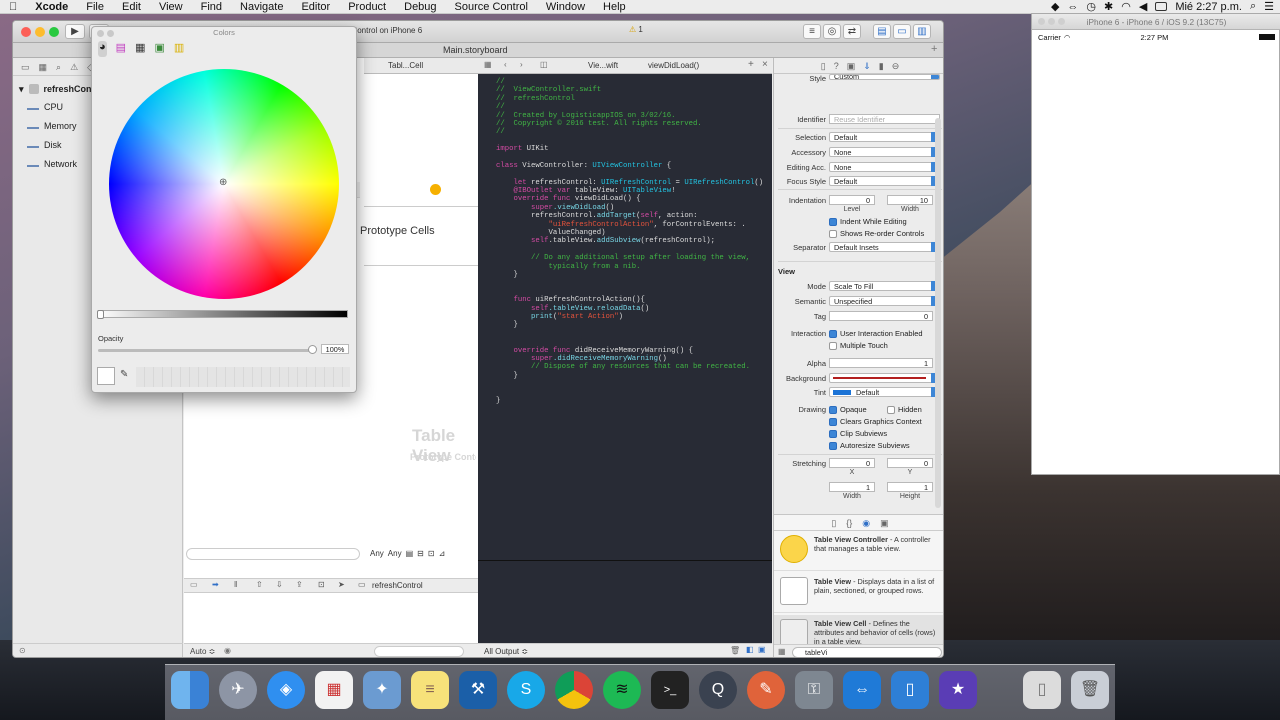 This screenshot has width=1280, height=720. I want to click on view-debugger-icon: ⊡, so click(321, 584).